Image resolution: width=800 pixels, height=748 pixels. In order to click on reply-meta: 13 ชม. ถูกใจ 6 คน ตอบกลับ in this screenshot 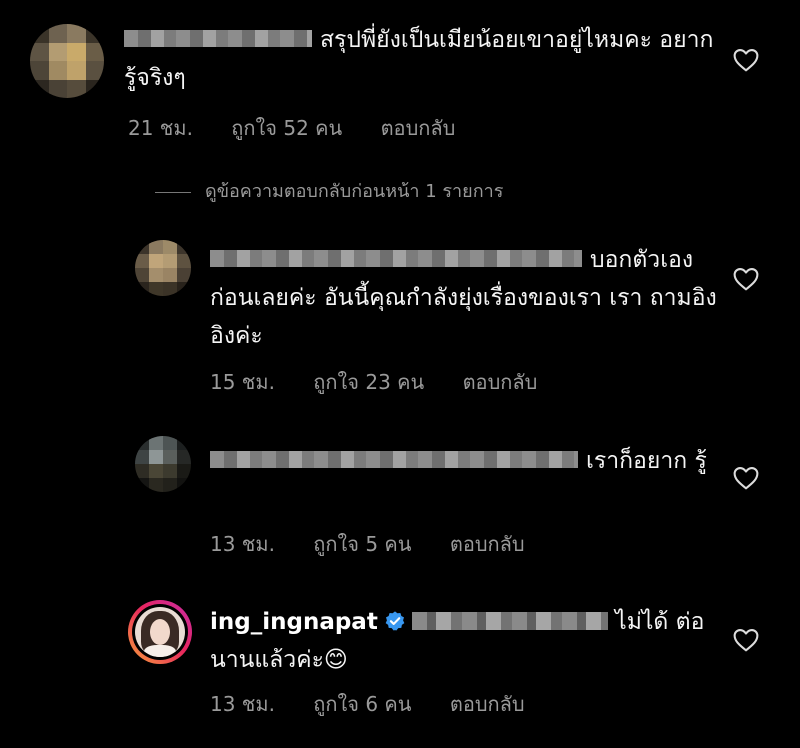, I will do `click(383, 704)`.